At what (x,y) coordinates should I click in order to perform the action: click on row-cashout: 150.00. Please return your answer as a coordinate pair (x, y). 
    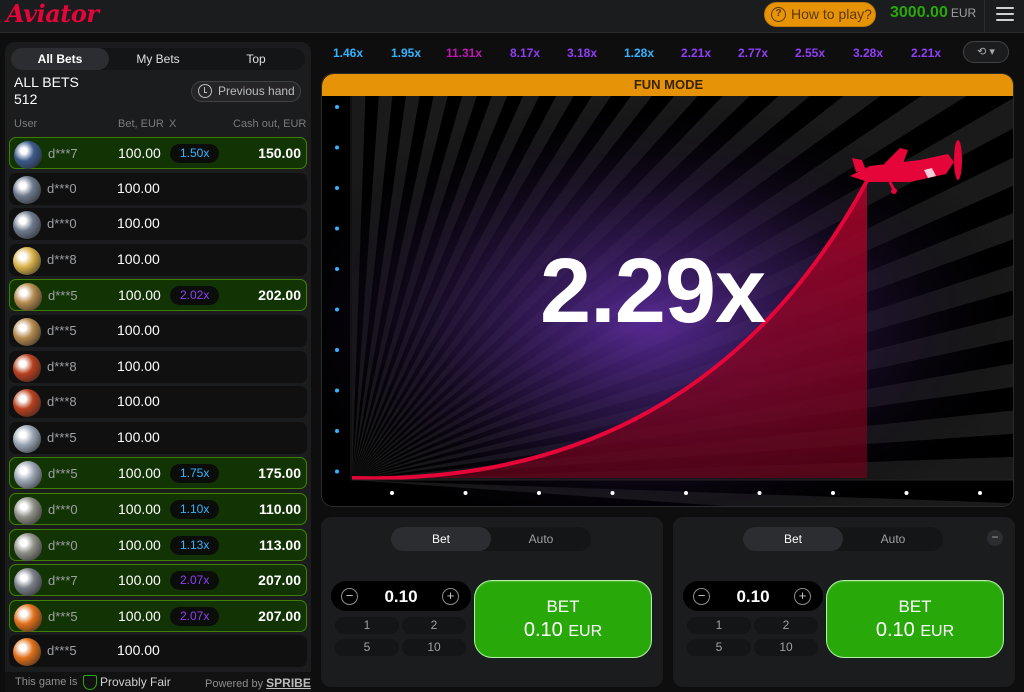
    Looking at the image, I should click on (279, 153).